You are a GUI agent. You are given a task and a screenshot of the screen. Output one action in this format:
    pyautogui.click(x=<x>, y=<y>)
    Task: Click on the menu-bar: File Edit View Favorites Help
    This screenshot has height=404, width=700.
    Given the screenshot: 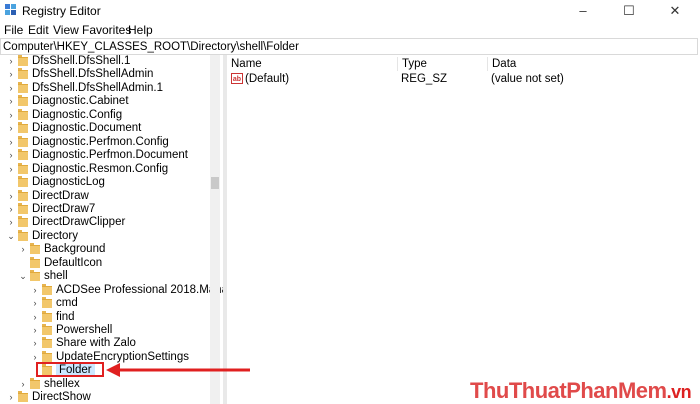 What is the action you would take?
    pyautogui.click(x=350, y=30)
    